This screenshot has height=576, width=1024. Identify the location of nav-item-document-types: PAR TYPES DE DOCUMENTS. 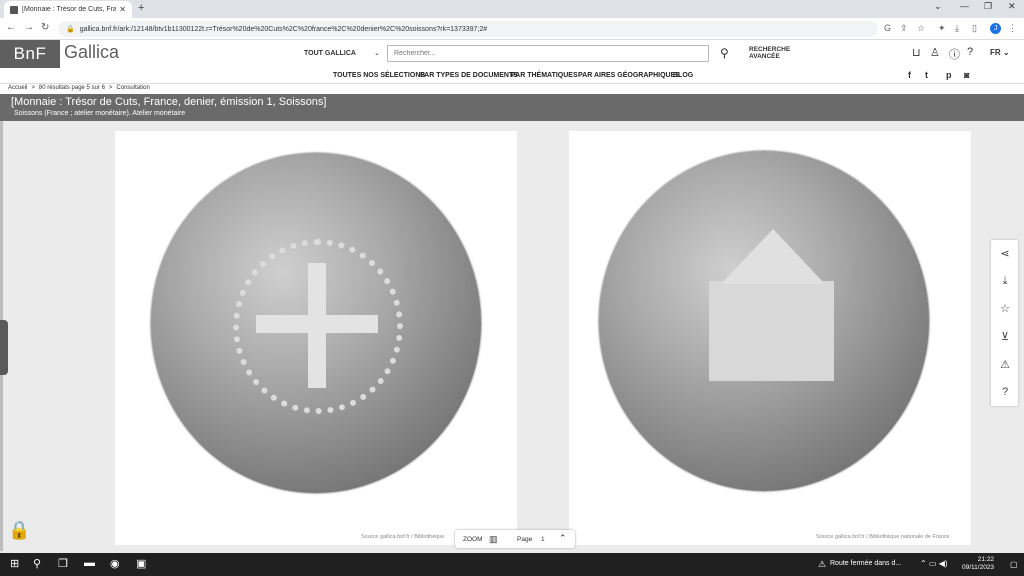
(469, 75).